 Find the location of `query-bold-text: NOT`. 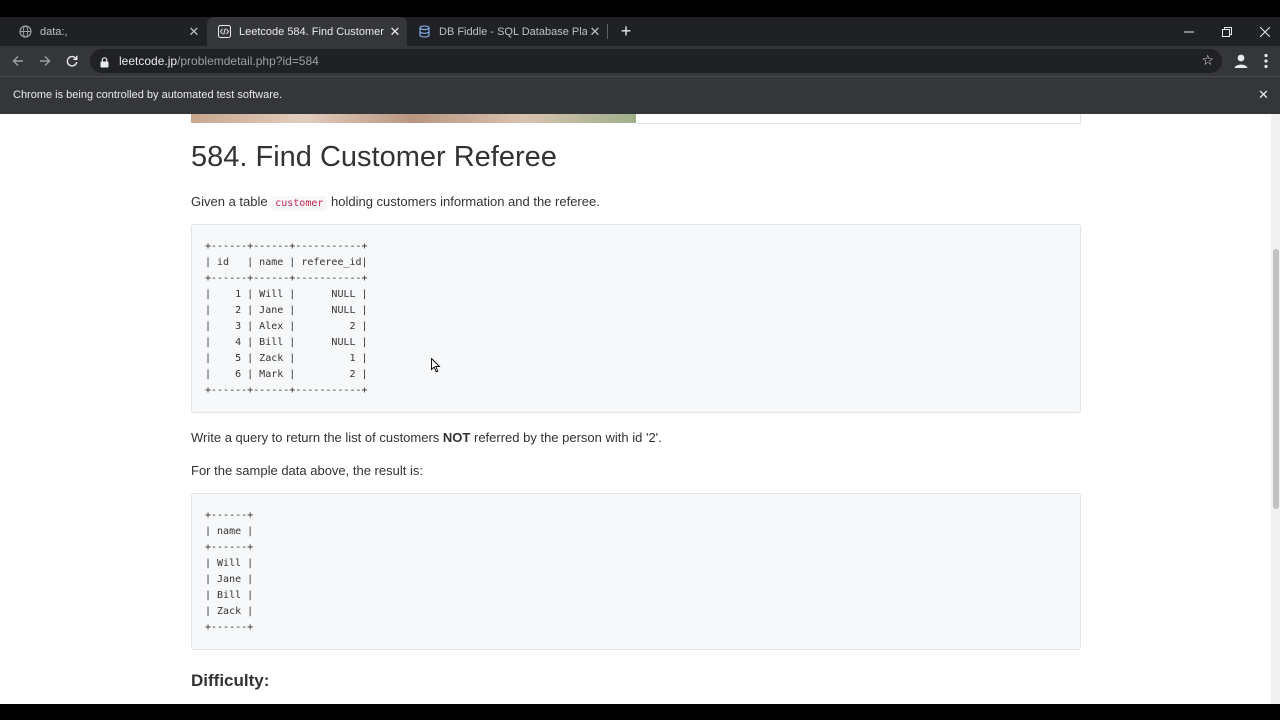

query-bold-text: NOT is located at coordinates (456, 437).